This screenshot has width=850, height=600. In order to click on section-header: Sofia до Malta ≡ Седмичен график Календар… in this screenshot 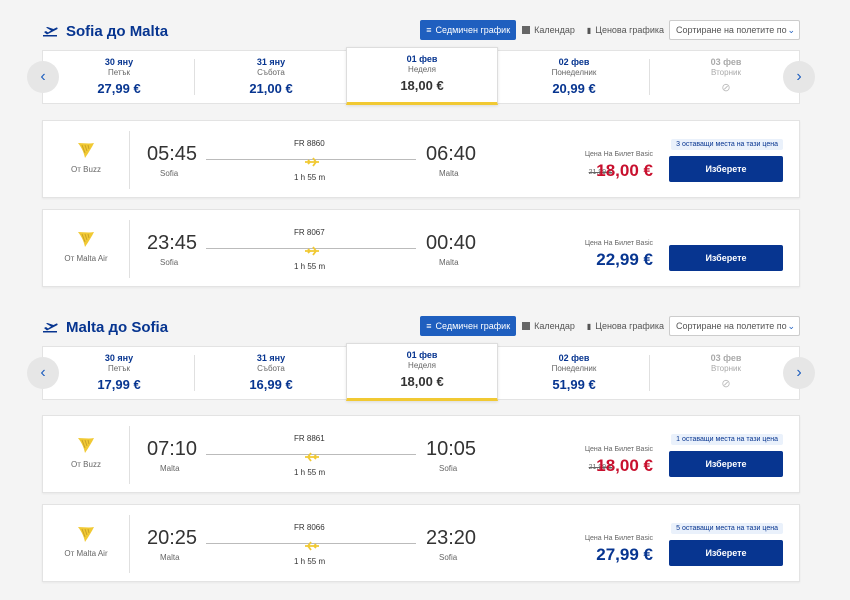, I will do `click(421, 31)`.